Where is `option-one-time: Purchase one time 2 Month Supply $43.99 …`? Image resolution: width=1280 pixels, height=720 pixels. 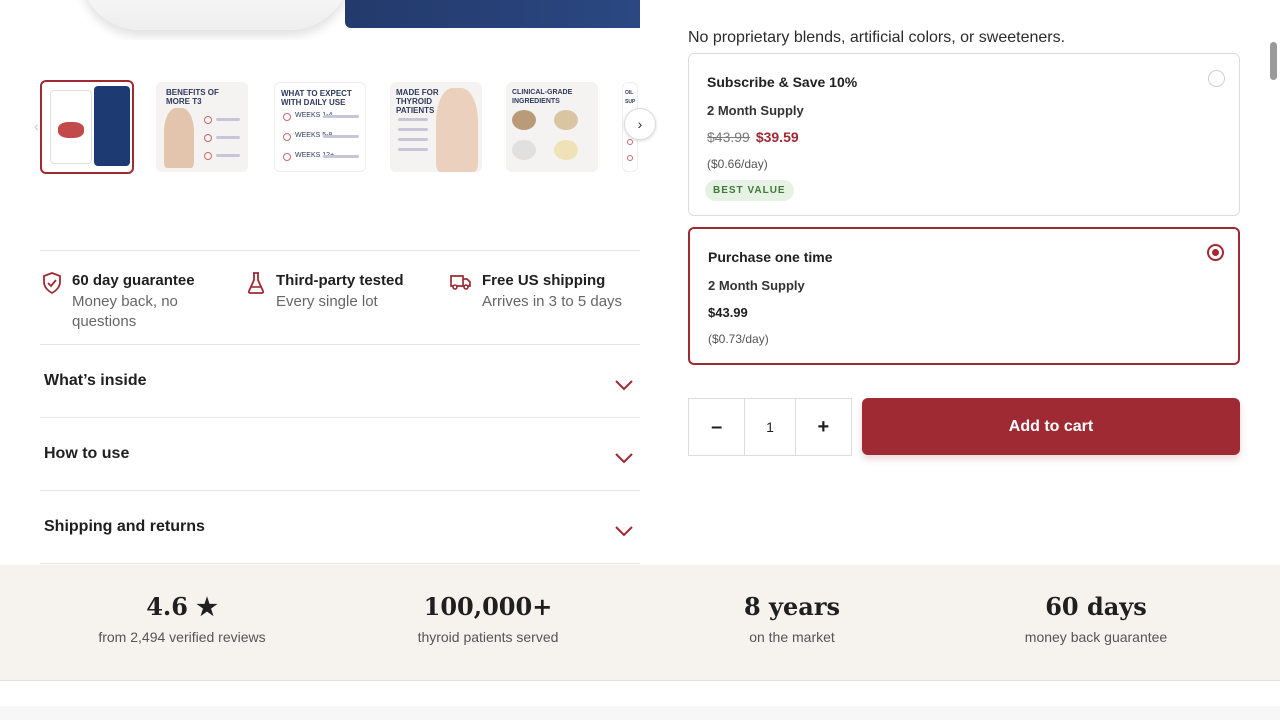
option-one-time: Purchase one time 2 Month Supply $43.99 … is located at coordinates (964, 296).